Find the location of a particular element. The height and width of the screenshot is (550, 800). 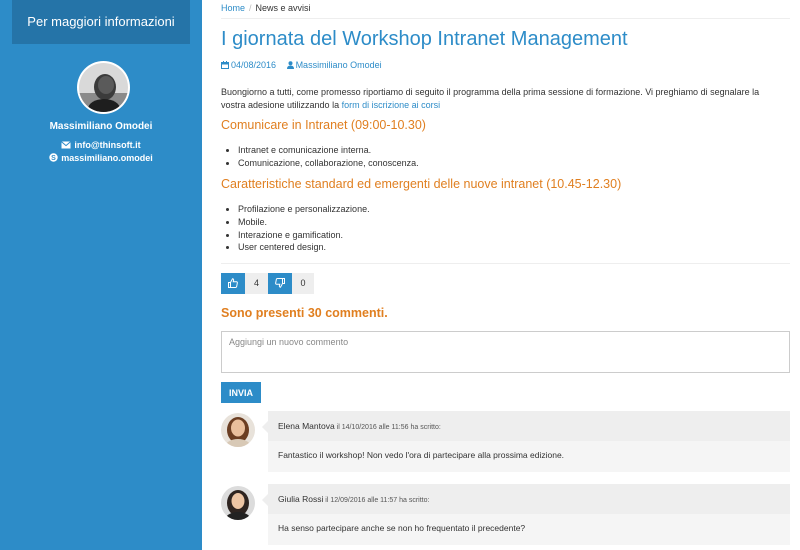

thumbs-up-icon is located at coordinates (233, 283).